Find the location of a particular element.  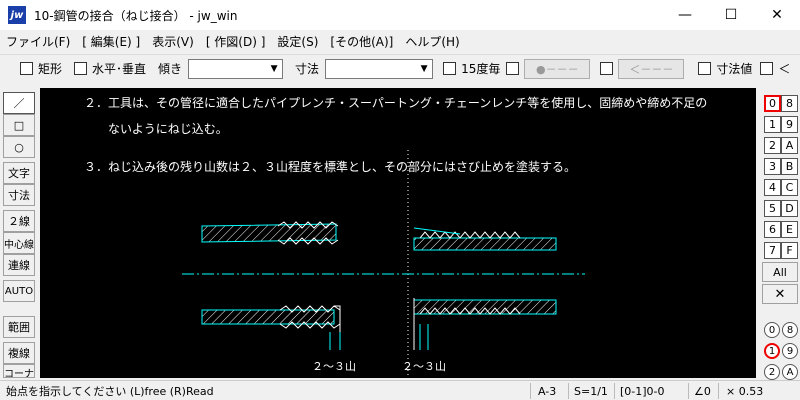

window-controls: — ☐ ✕ is located at coordinates (731, 15).